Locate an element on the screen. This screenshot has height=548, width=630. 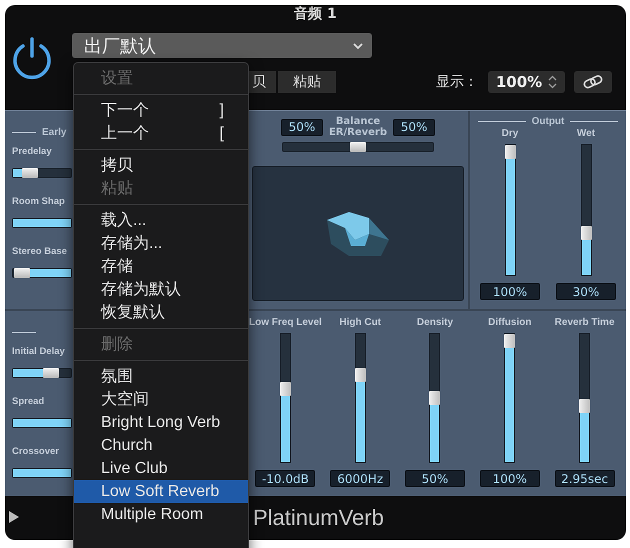
fader-label: Reverb Time is located at coordinates (584, 323).